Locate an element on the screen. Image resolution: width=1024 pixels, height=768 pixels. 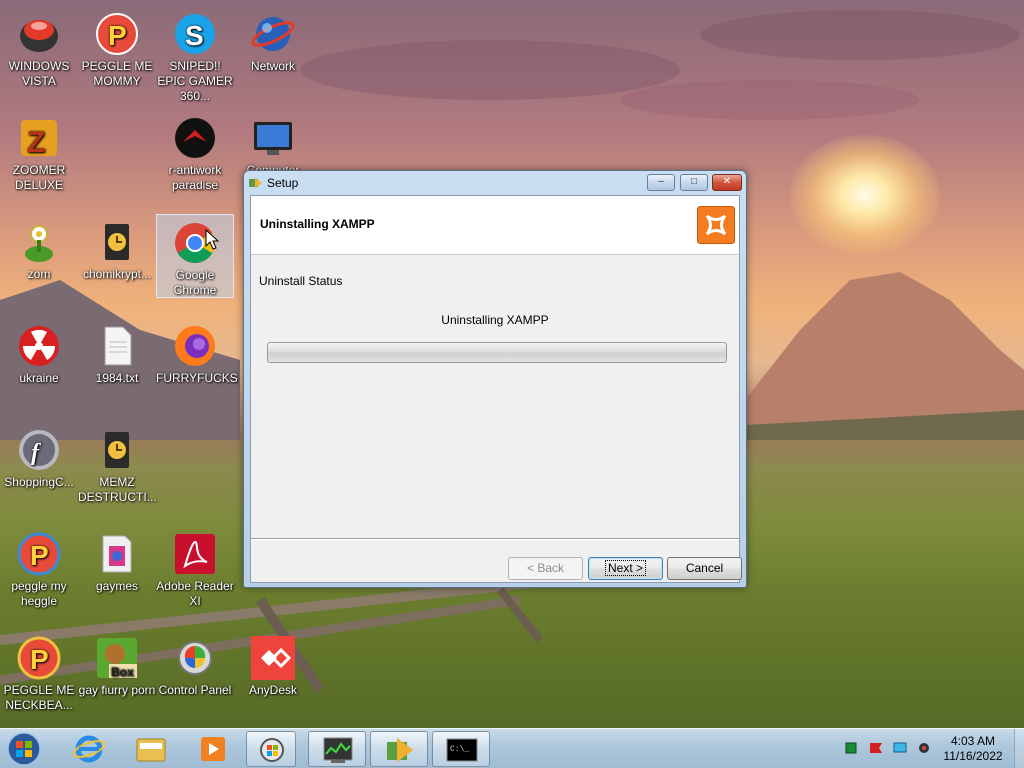
explorer-folder-icon is located at coordinates (151, 750).